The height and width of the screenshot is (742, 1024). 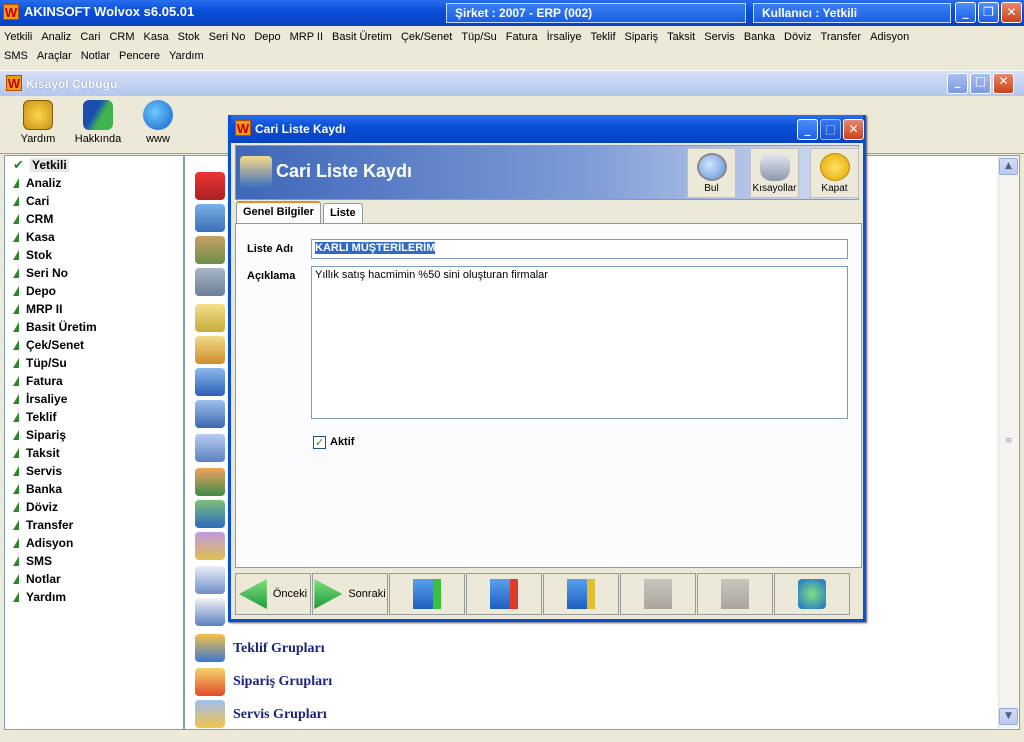 What do you see at coordinates (94, 219) in the screenshot?
I see `module-list-item: CRM` at bounding box center [94, 219].